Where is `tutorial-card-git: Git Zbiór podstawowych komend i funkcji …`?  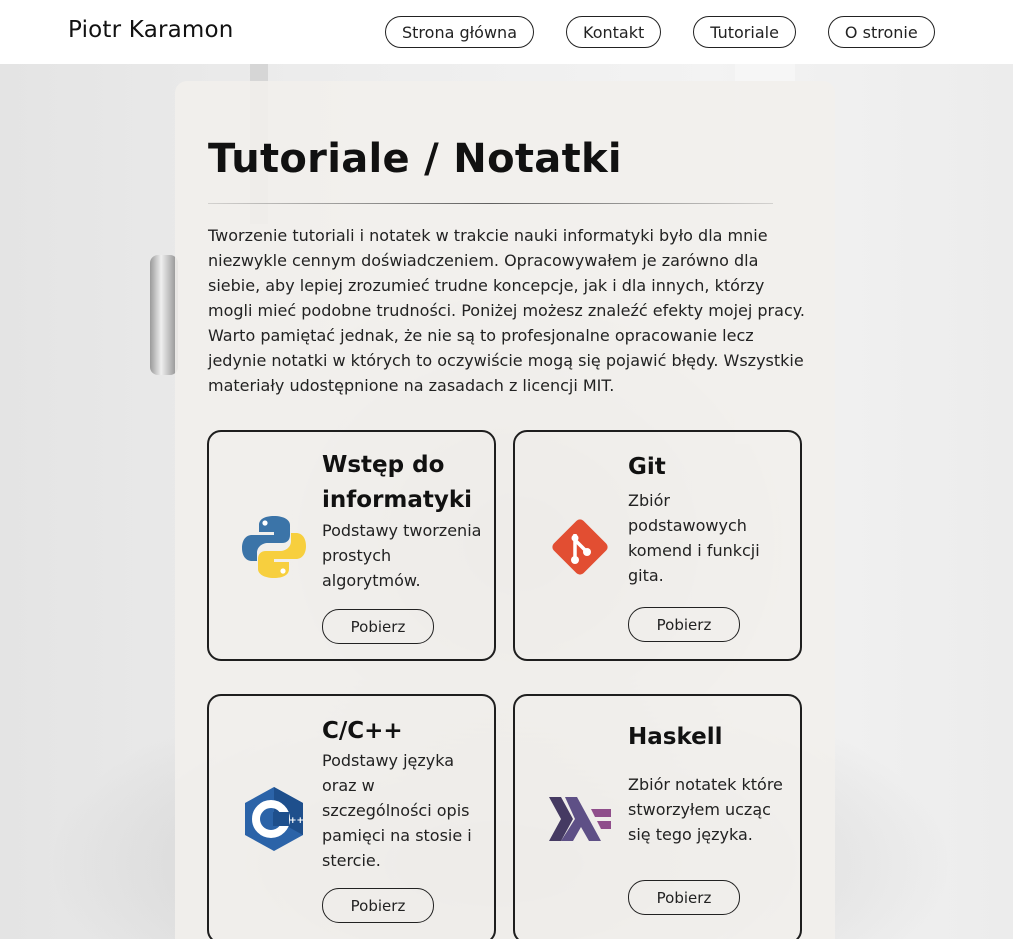
tutorial-card-git: Git Zbiór podstawowych komend i funkcji … is located at coordinates (657, 545).